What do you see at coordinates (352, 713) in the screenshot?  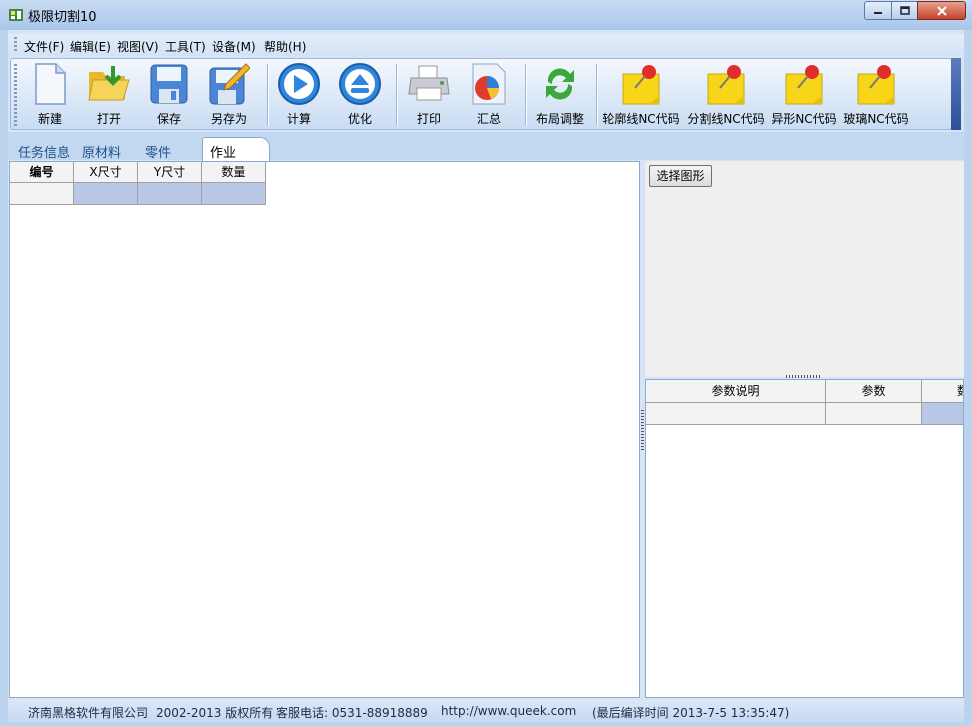 I see `status-phone: 客服电话: 0531-88918889` at bounding box center [352, 713].